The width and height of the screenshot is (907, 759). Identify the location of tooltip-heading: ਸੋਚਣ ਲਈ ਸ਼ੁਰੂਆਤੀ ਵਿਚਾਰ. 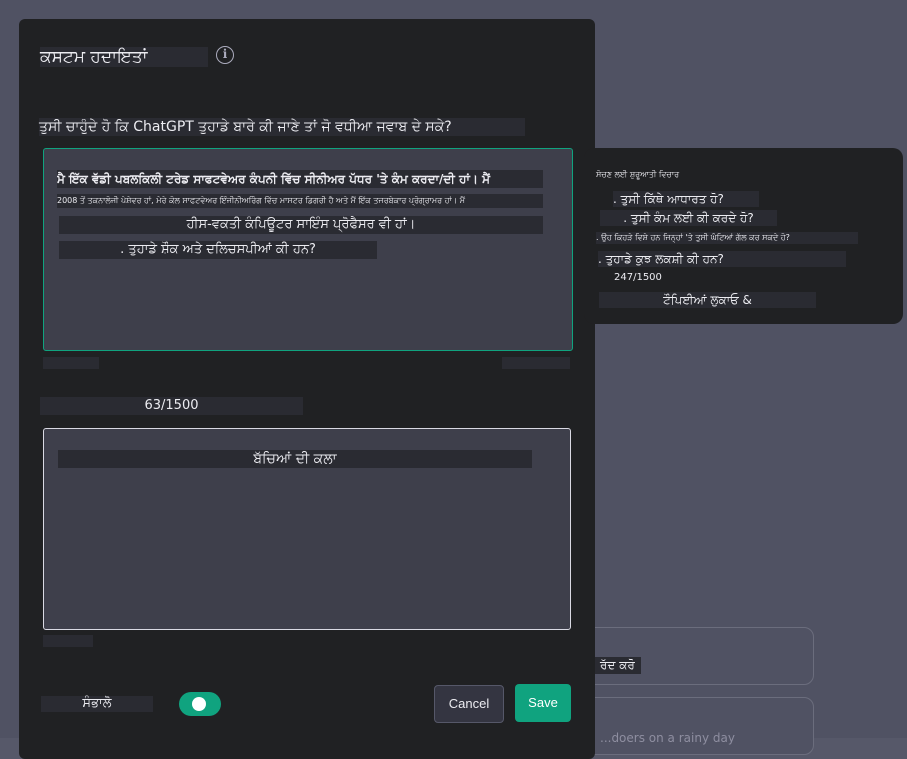
(638, 174).